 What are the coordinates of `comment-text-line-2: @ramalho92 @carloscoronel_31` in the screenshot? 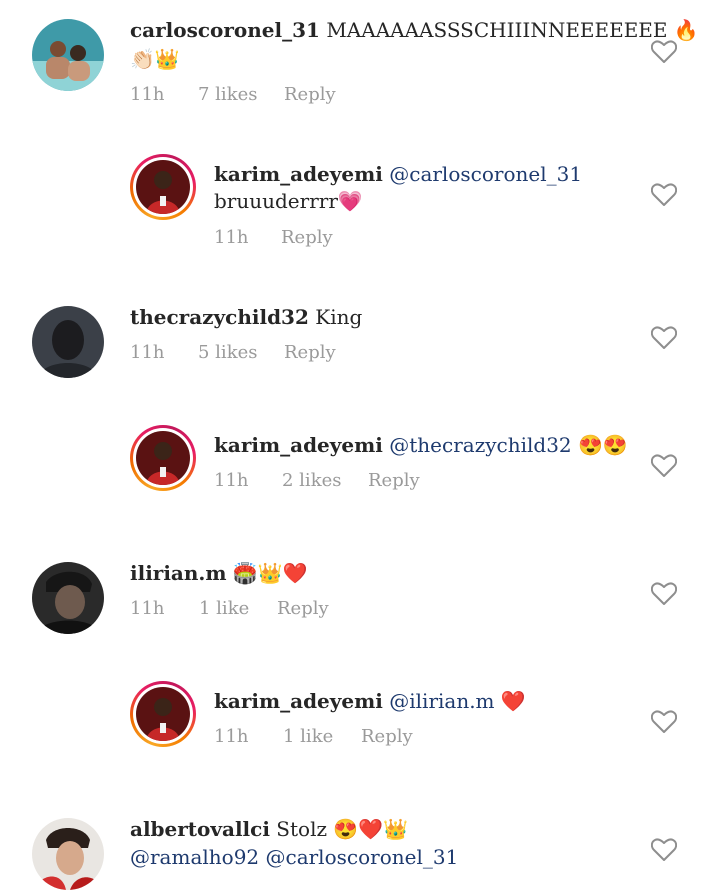 It's located at (294, 857).